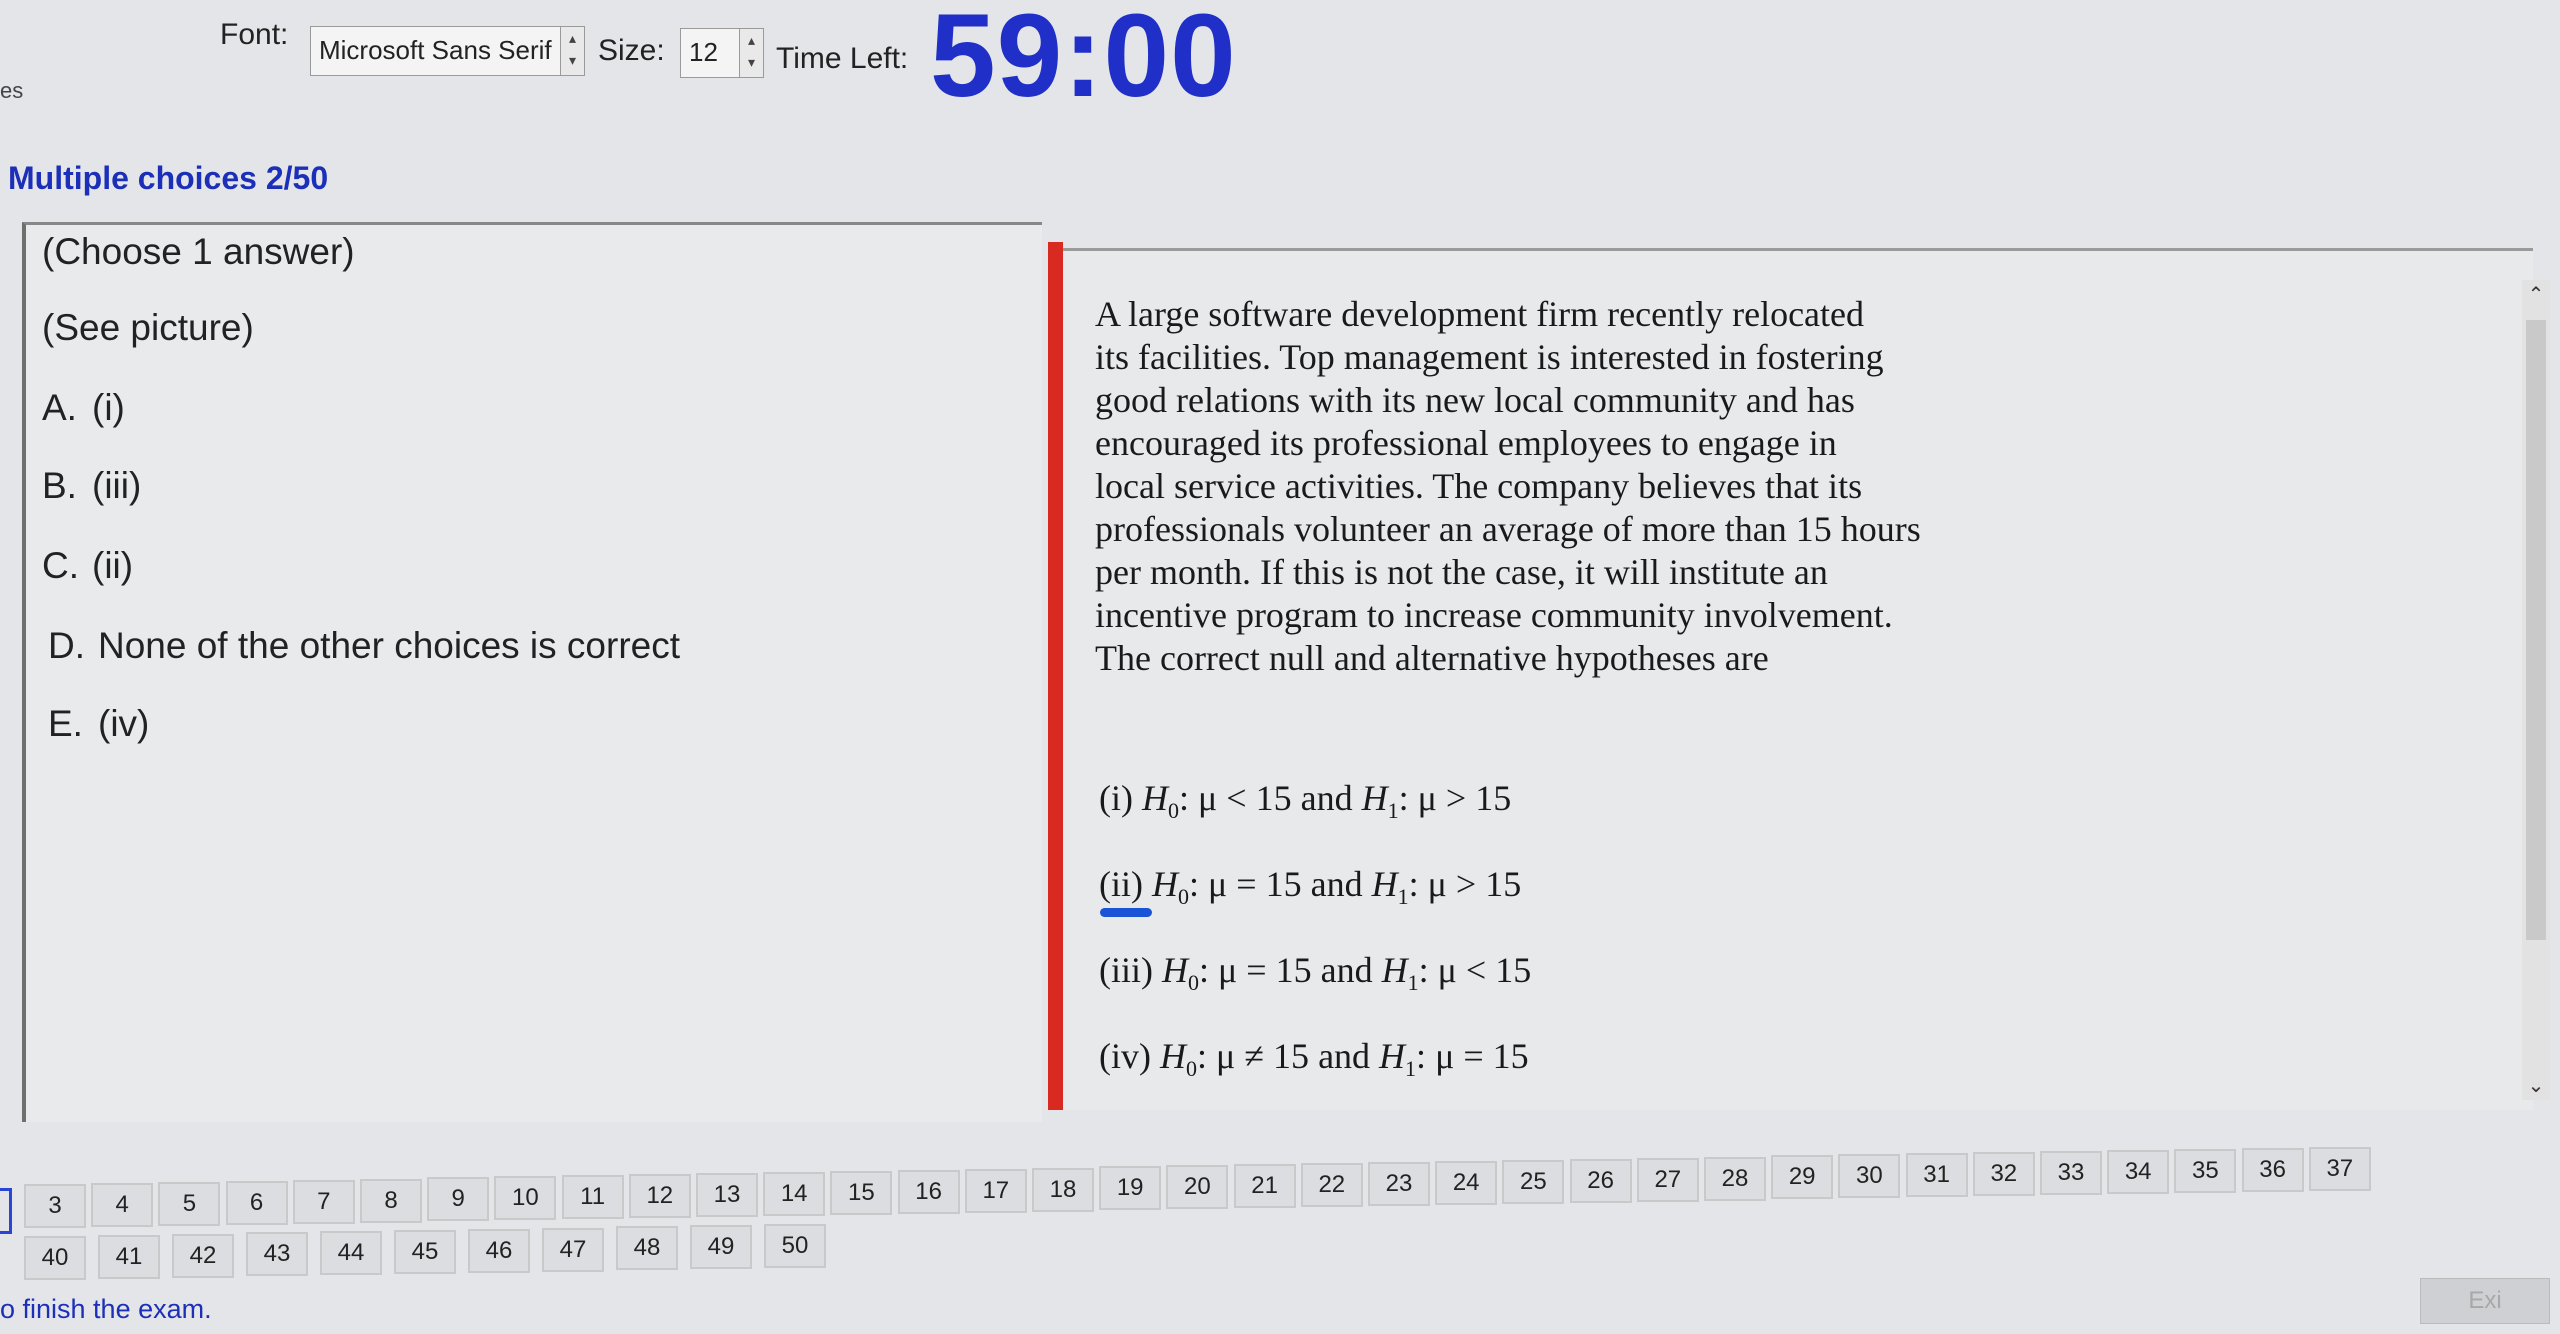 The width and height of the screenshot is (2560, 1334). What do you see at coordinates (87, 566) in the screenshot?
I see `choice-c: C. (ii)` at bounding box center [87, 566].